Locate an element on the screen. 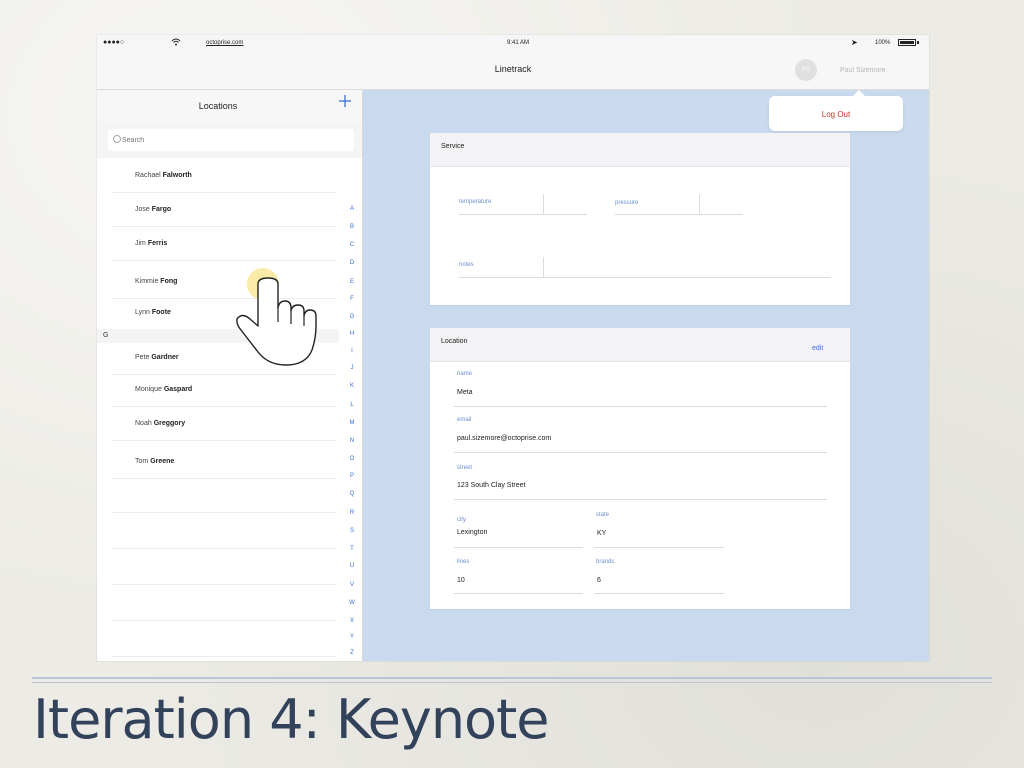  index-letter: F is located at coordinates (352, 299).